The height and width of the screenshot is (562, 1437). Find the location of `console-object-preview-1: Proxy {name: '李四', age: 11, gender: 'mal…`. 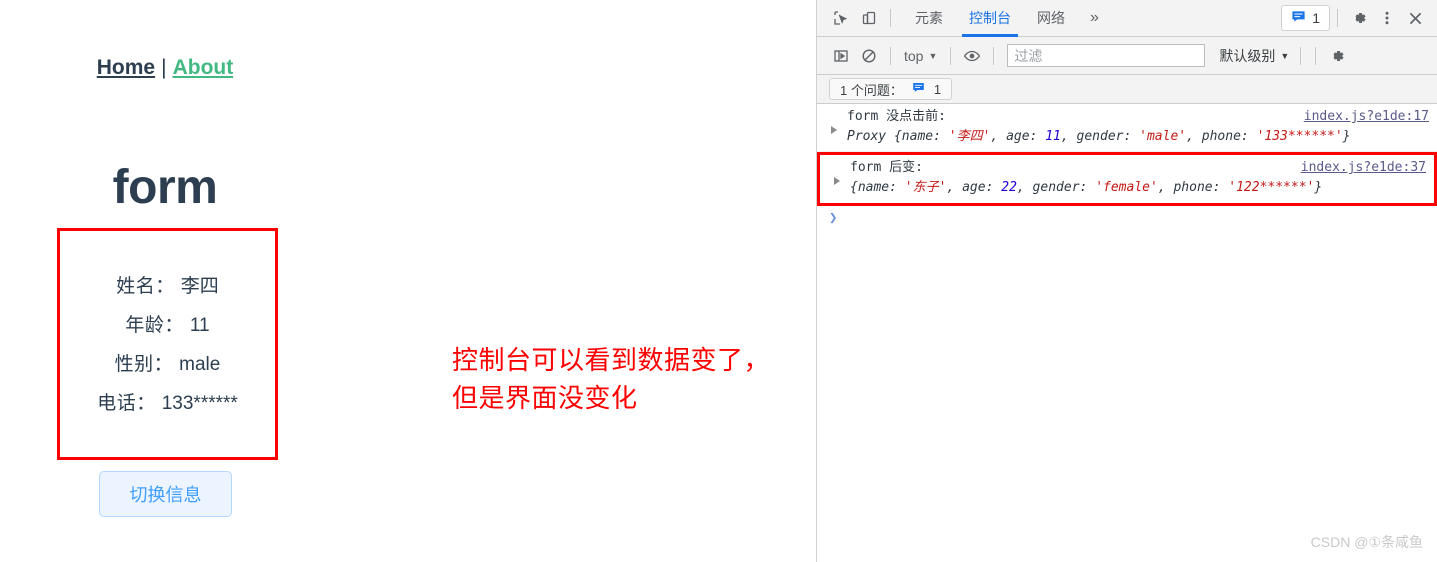

console-object-preview-1: Proxy {name: '李四', age: 11, gender: 'mal… is located at coordinates (1138, 137).